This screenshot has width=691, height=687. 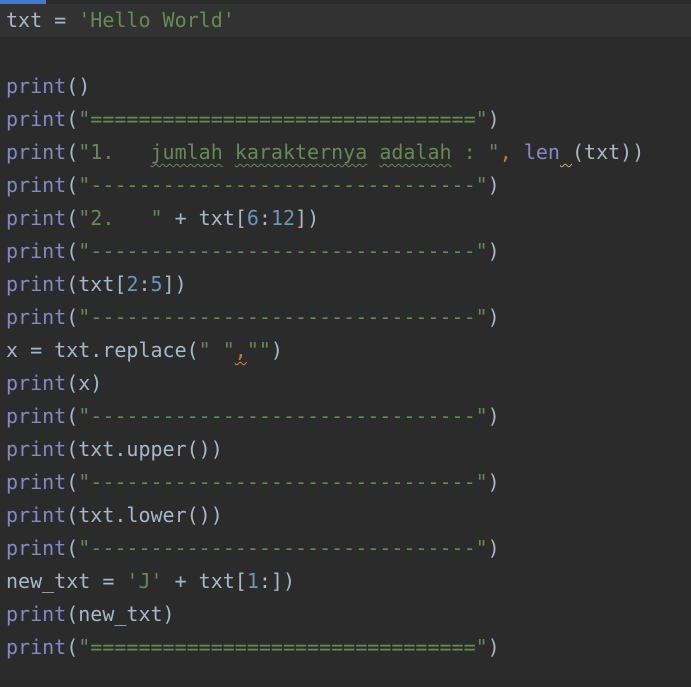 What do you see at coordinates (415, 152) in the screenshot?
I see `code-token: adalah` at bounding box center [415, 152].